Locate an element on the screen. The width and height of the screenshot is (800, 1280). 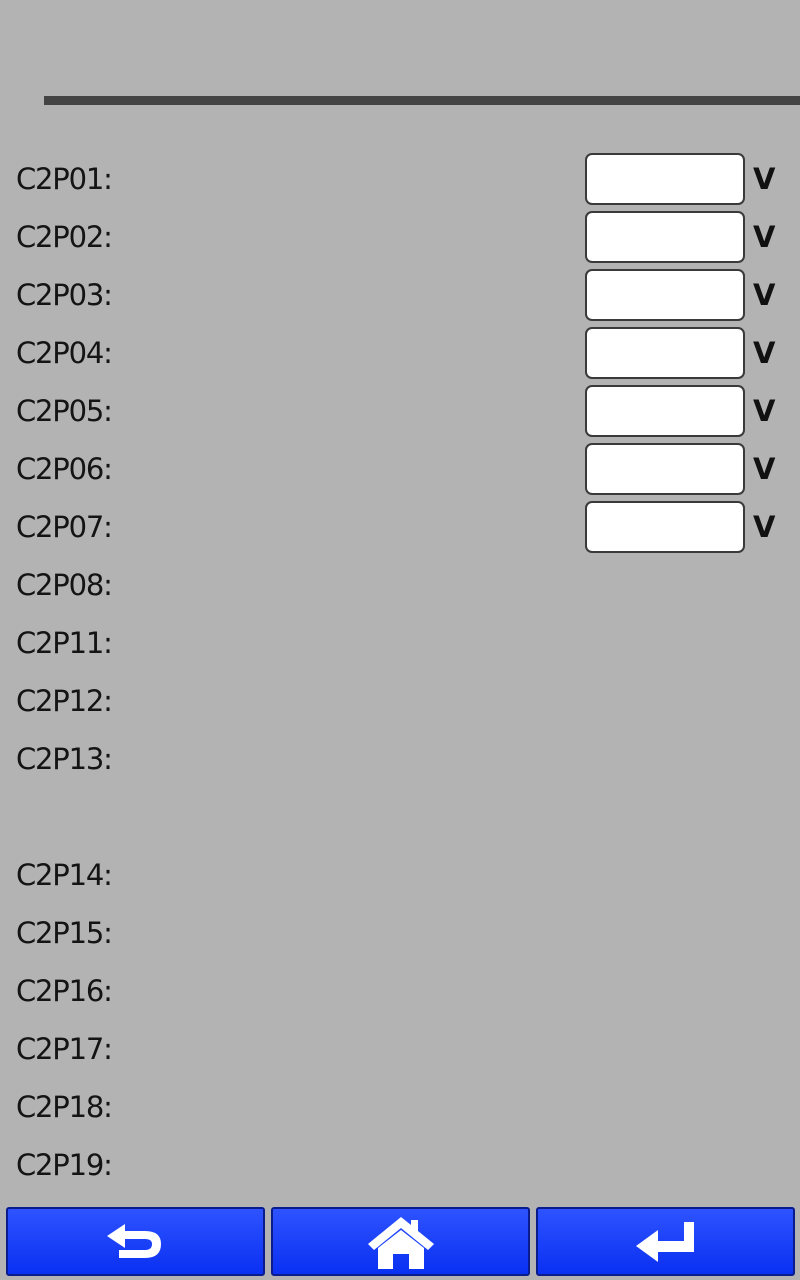
home-icon is located at coordinates (400, 1242).